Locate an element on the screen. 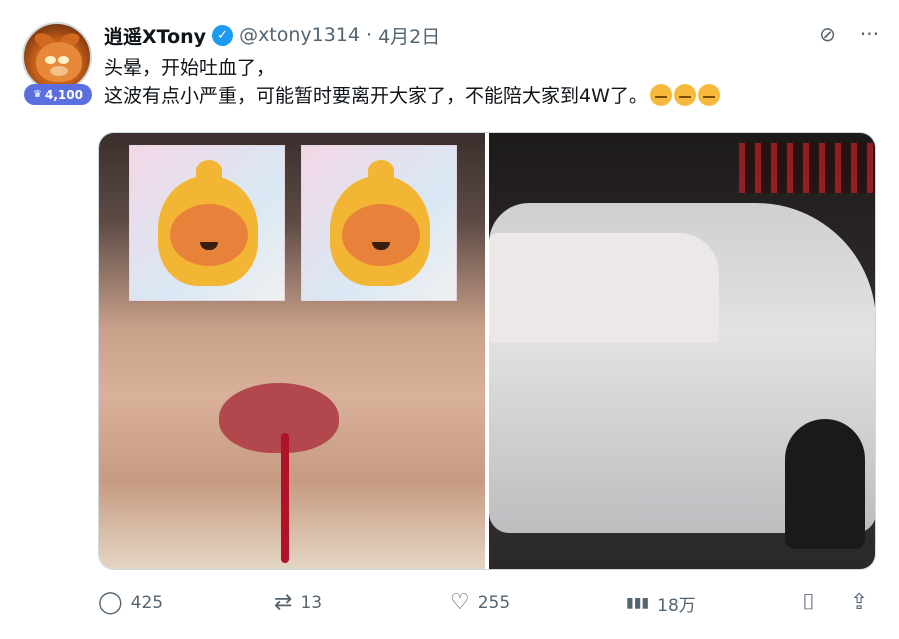  heart-icon: ♡ is located at coordinates (460, 602).